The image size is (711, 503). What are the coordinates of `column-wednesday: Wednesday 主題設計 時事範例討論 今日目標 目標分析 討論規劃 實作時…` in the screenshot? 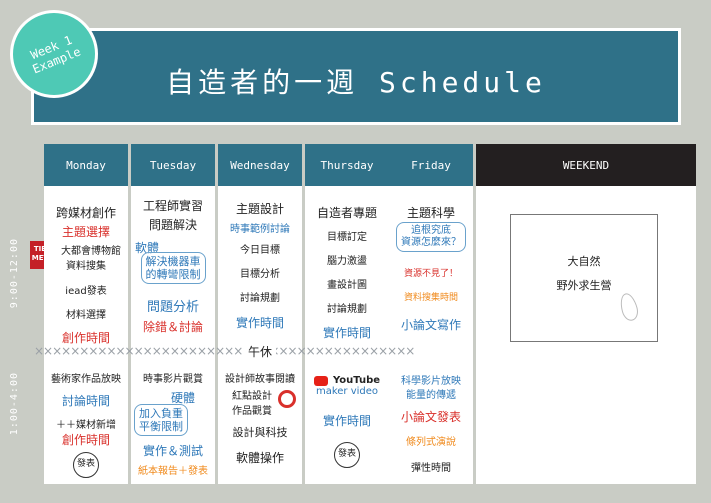 It's located at (260, 314).